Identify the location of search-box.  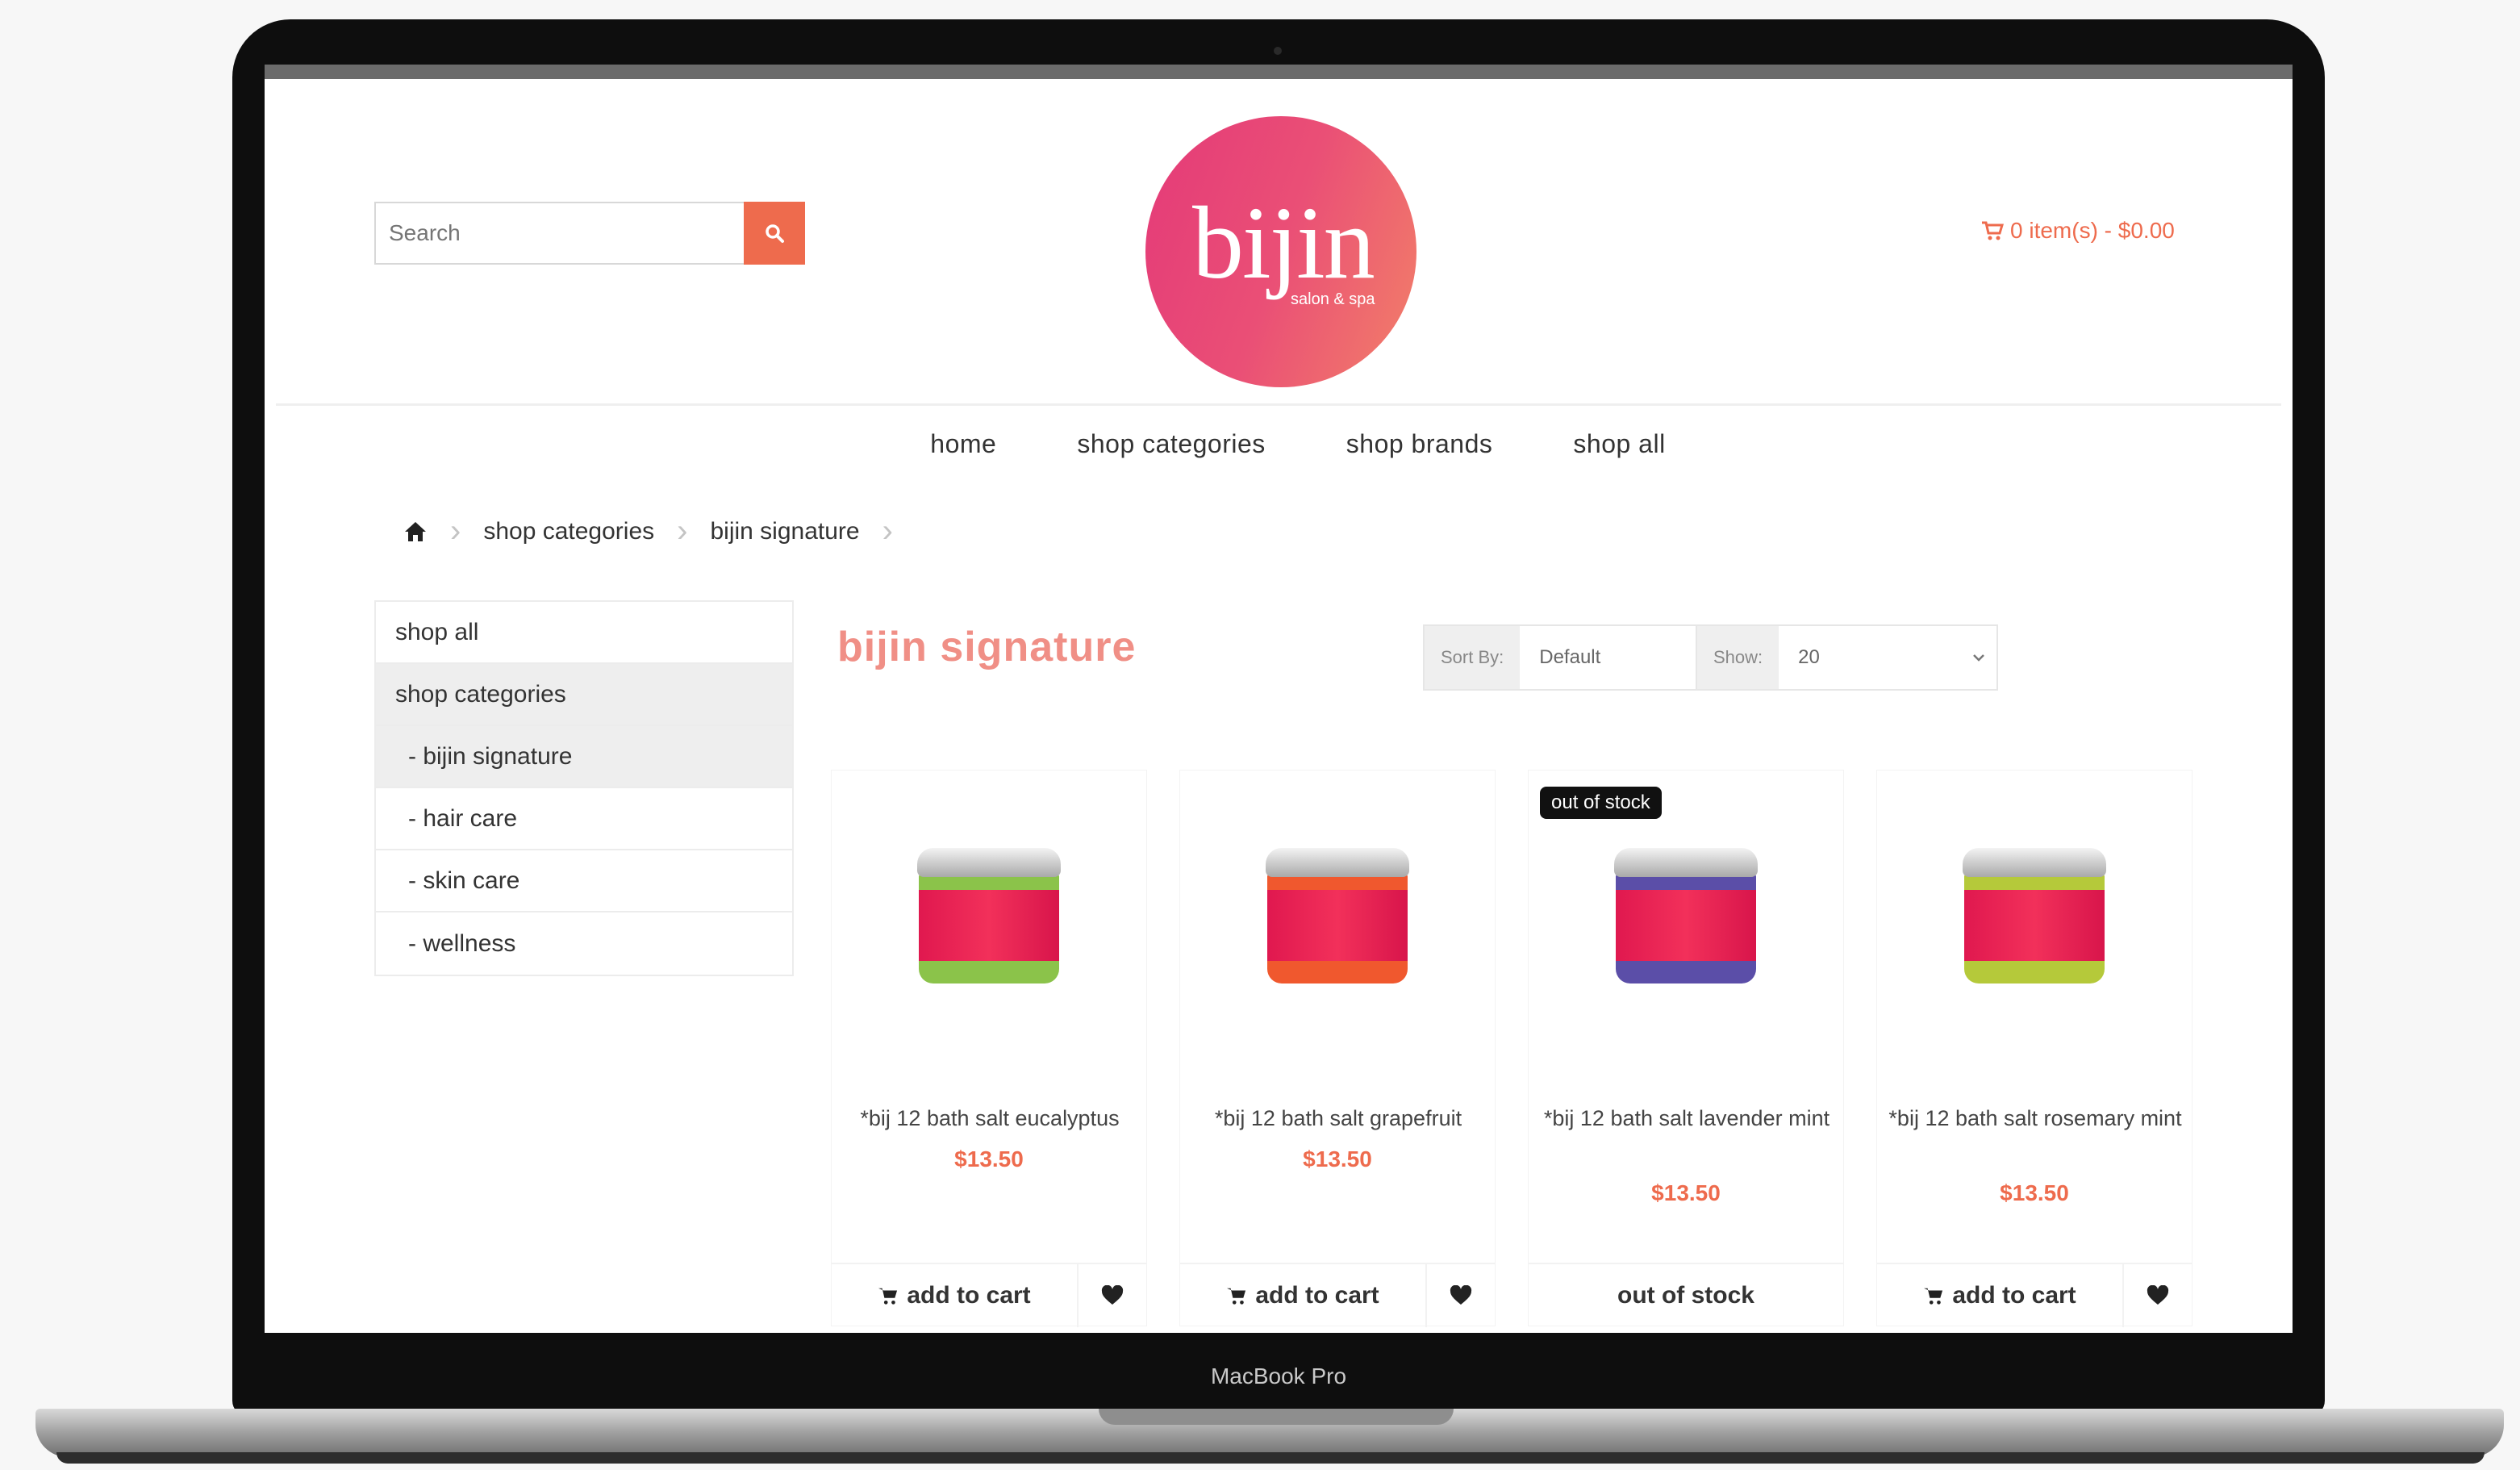
(559, 233).